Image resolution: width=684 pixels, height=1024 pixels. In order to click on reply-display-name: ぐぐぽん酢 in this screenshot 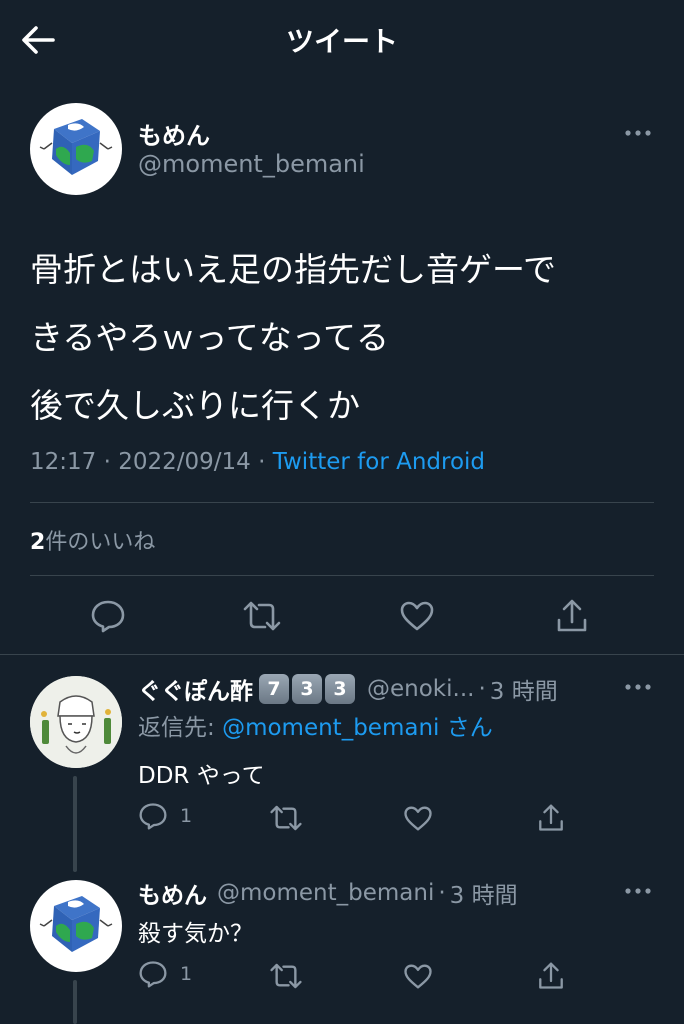, I will do `click(195, 689)`.